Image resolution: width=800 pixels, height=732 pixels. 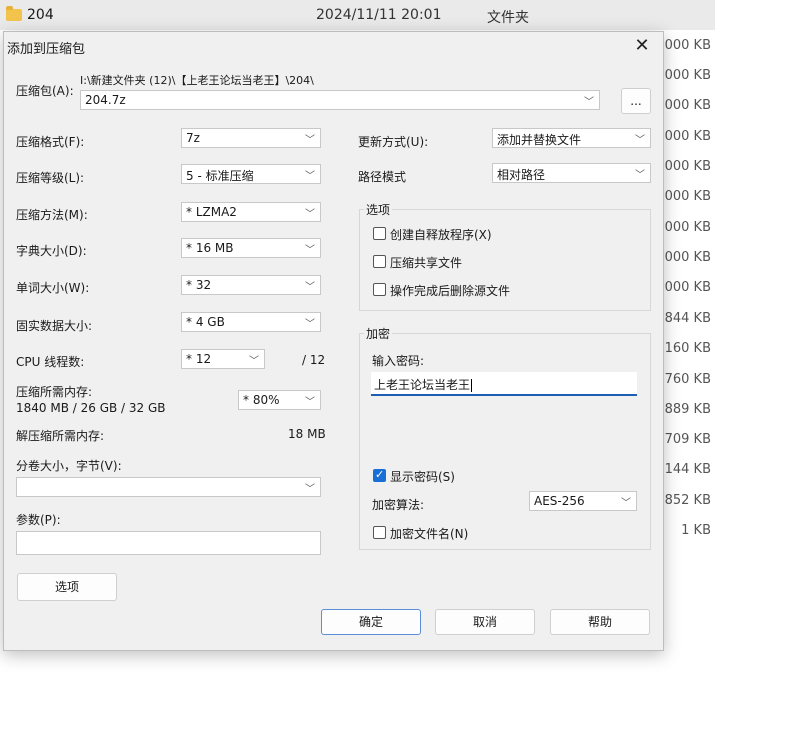 I want to click on word-value: * 32, so click(x=199, y=285).